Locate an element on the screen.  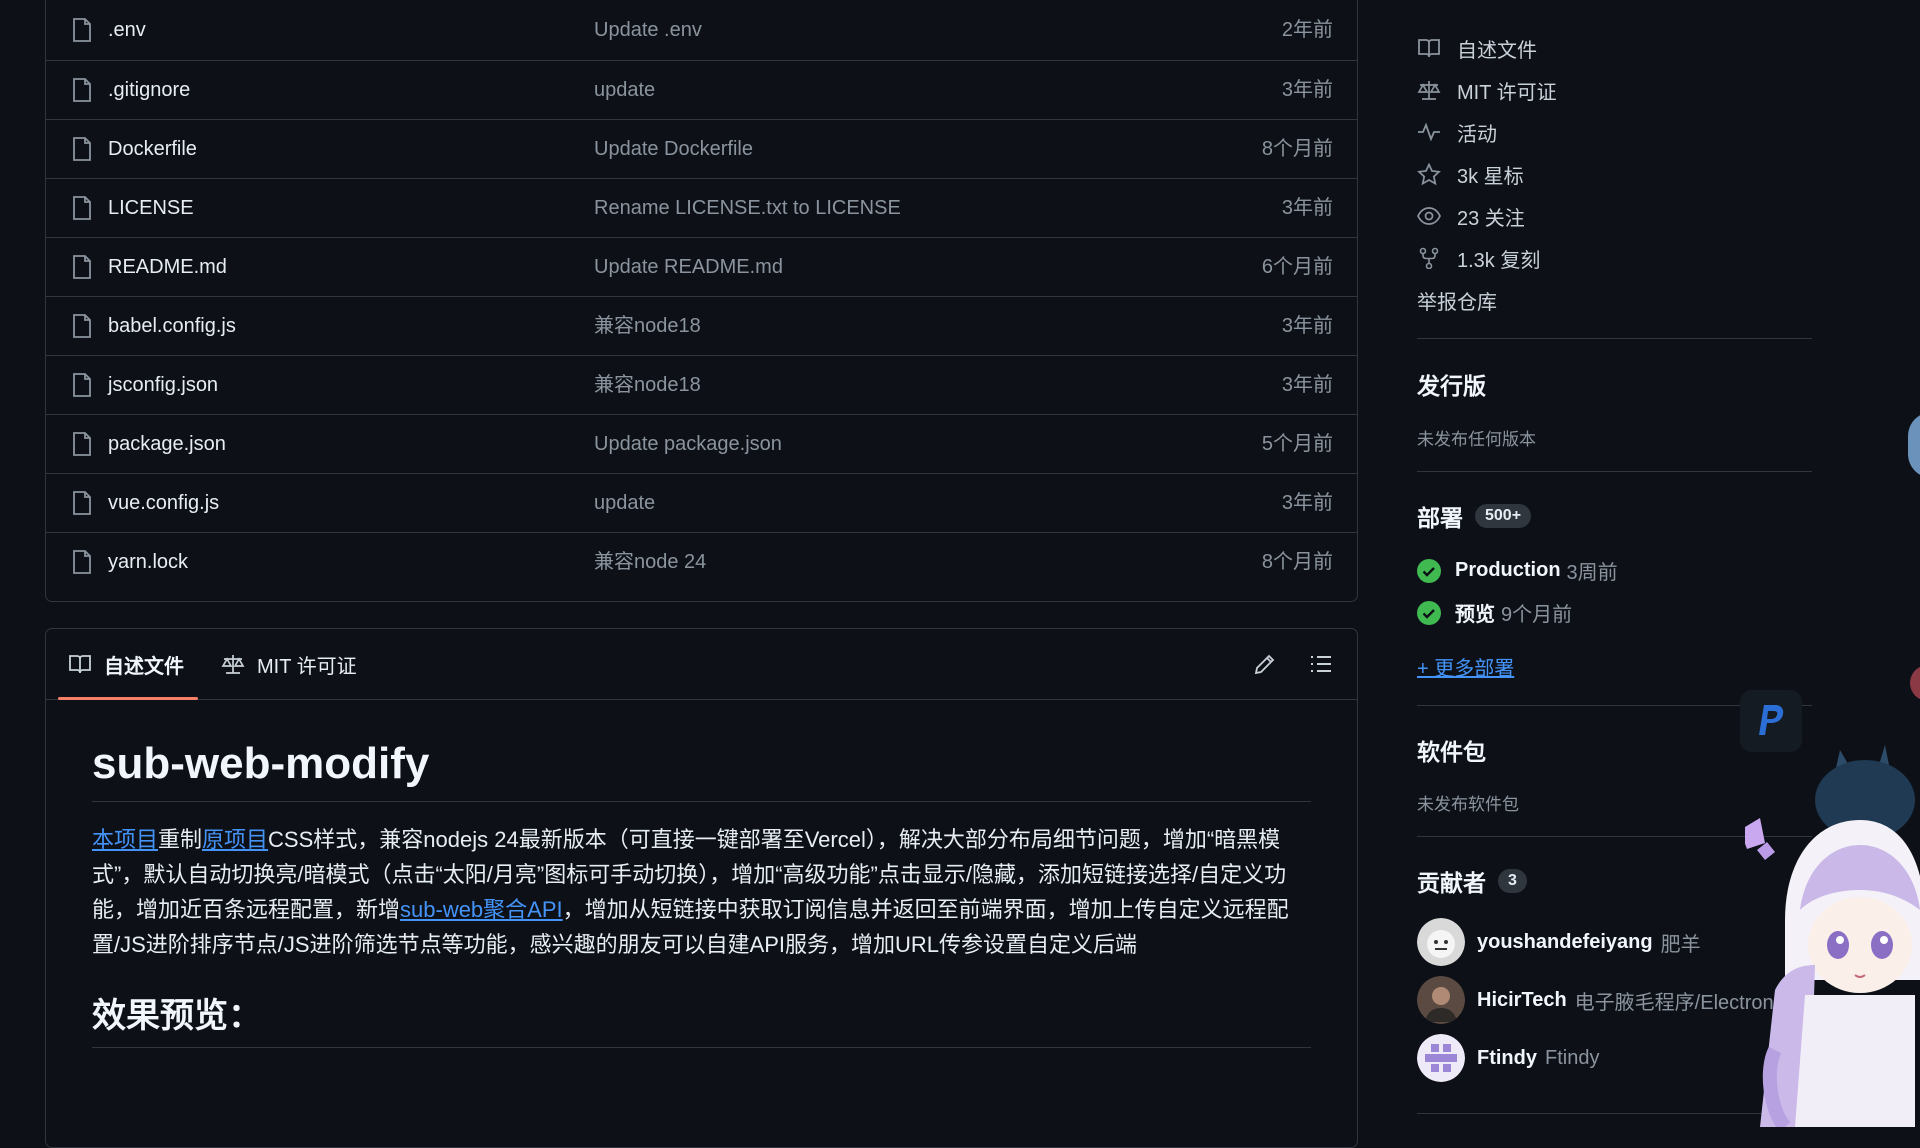
sidebar-forks-link: 1.3k 复刻 is located at coordinates (1478, 258).